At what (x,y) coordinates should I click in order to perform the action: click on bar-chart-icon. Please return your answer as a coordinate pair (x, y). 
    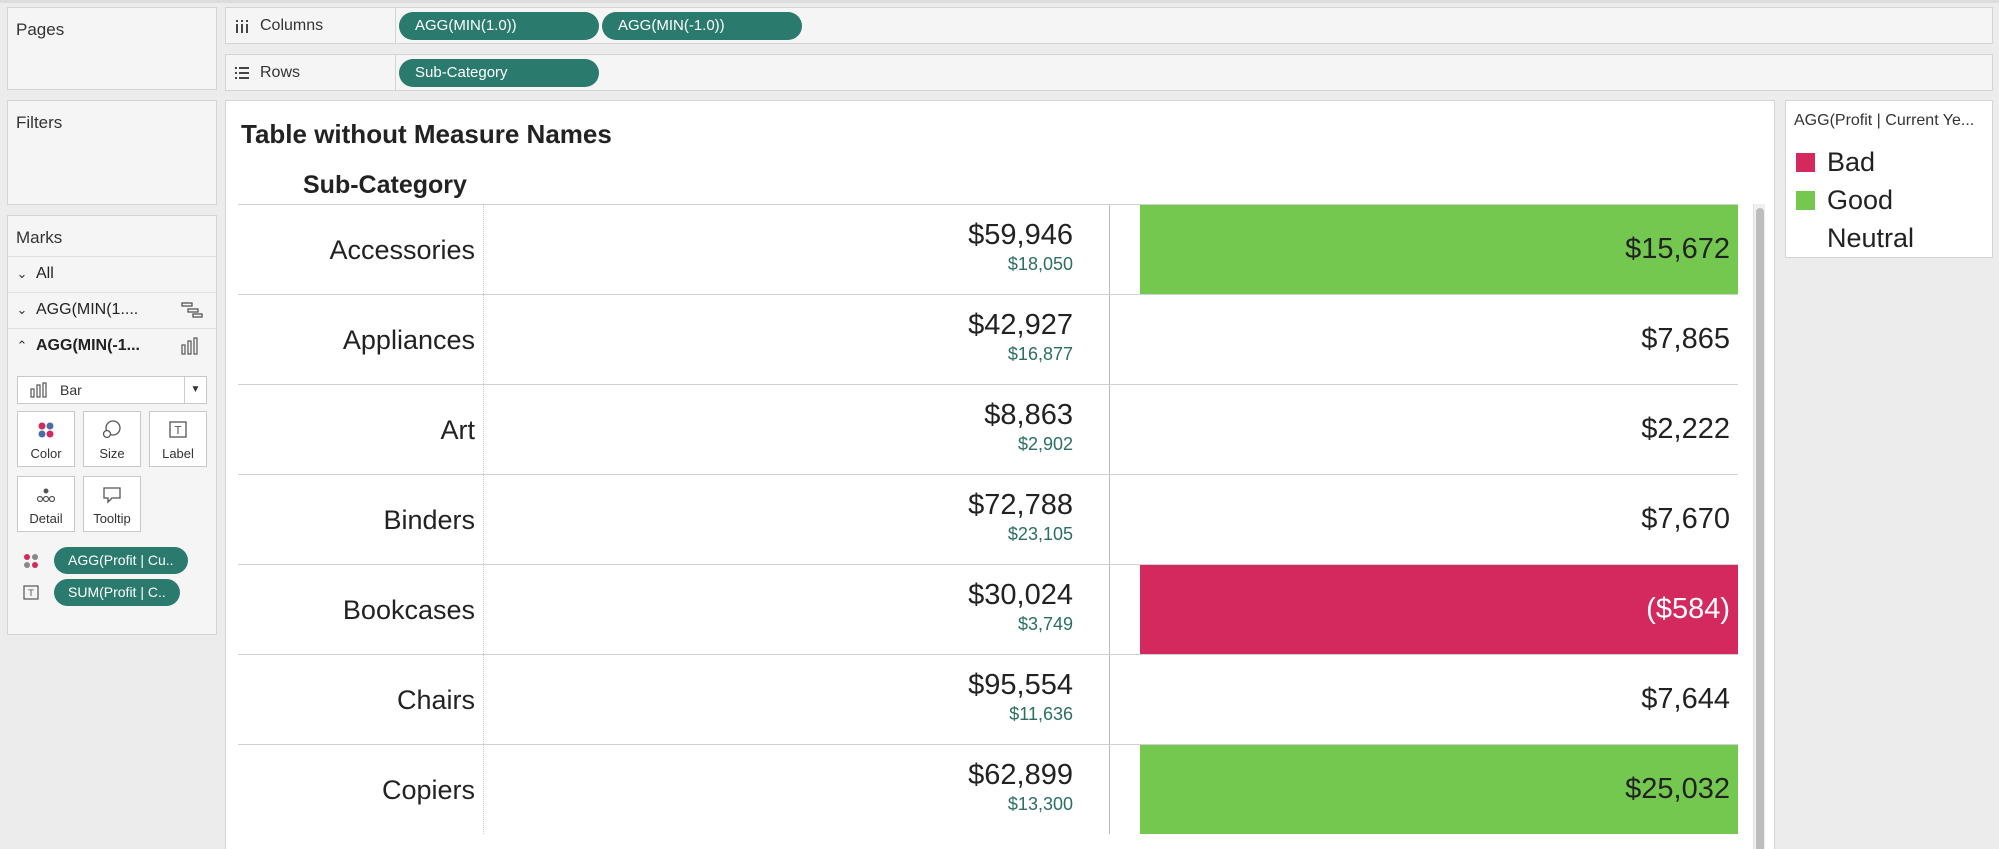
    Looking at the image, I should click on (42, 390).